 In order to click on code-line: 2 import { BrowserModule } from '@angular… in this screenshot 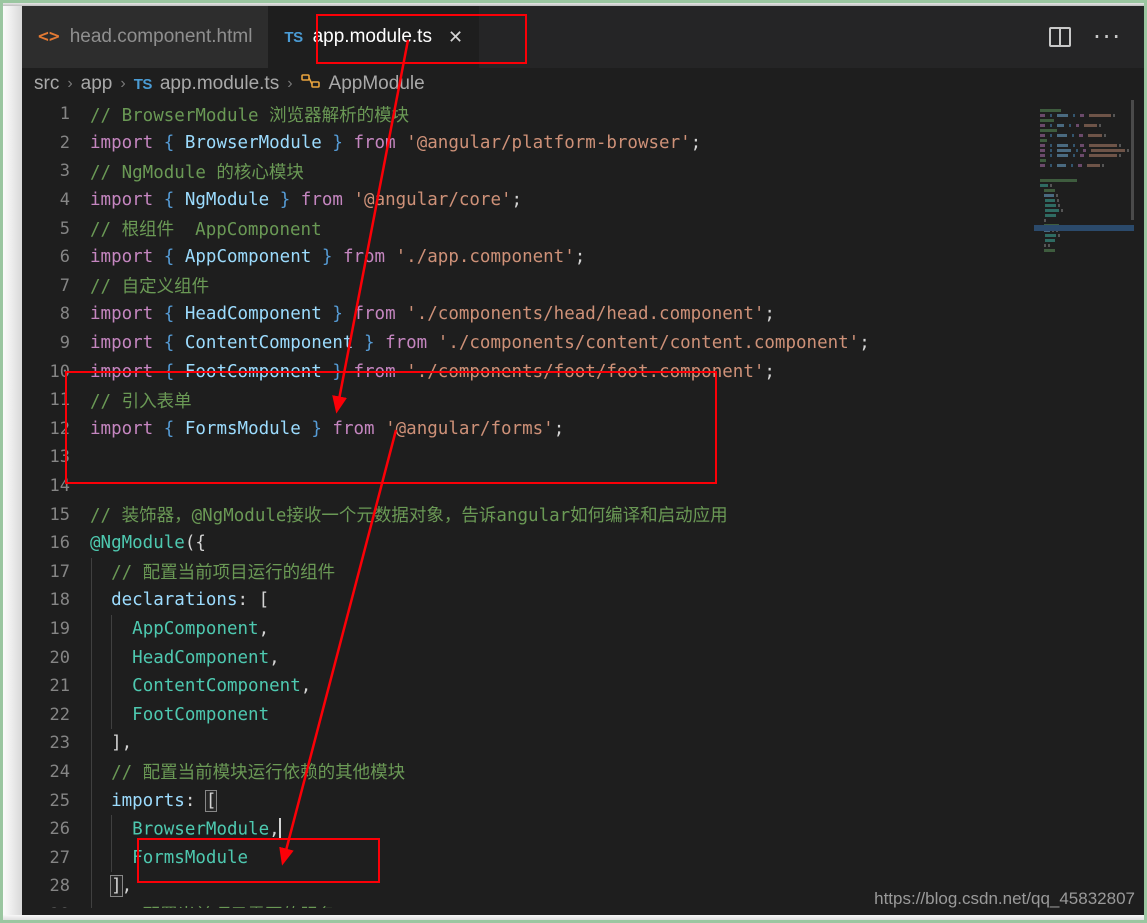, I will do `click(527, 143)`.